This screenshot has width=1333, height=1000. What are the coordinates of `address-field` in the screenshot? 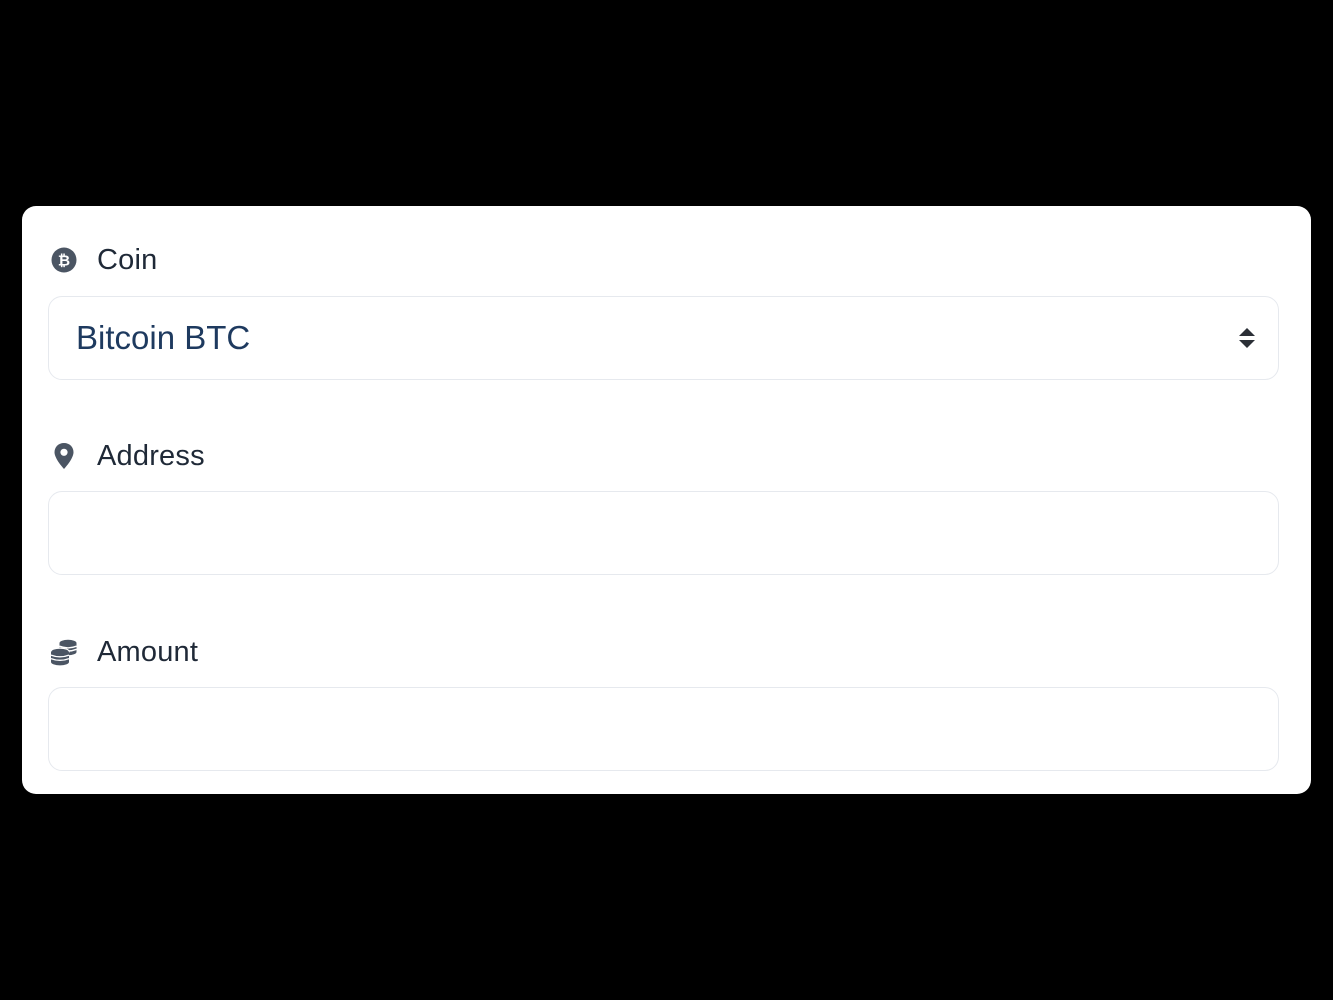 It's located at (663, 533).